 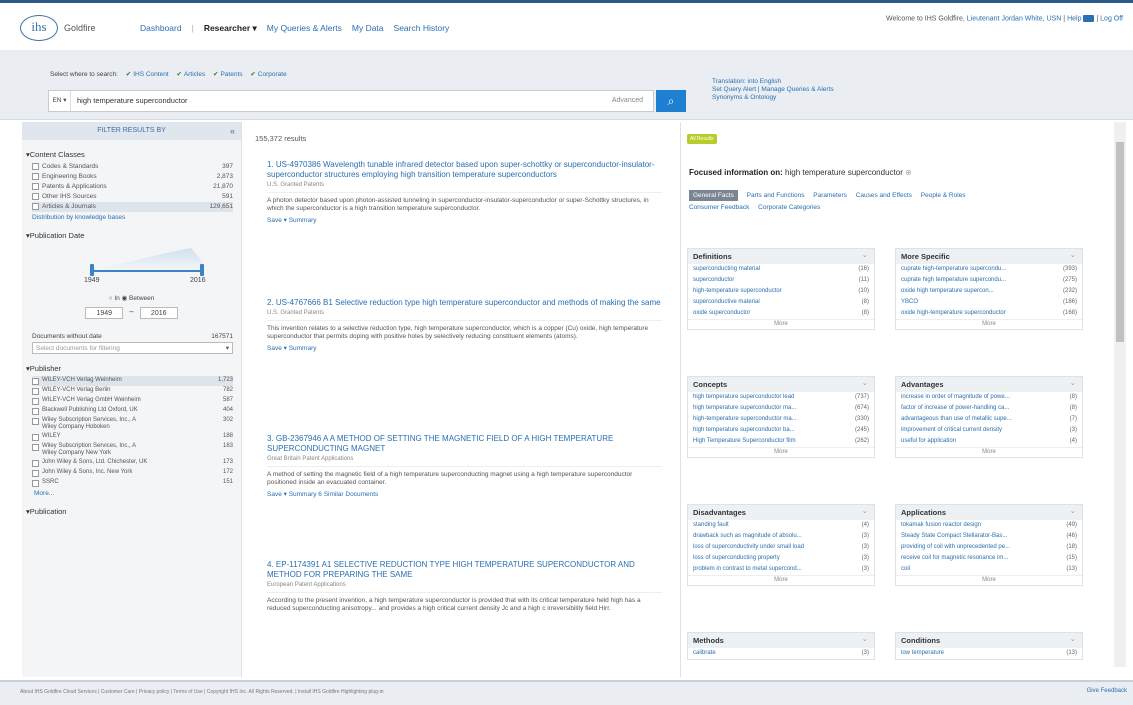 What do you see at coordinates (781, 558) in the screenshot?
I see `box-row: loss of superconducting property (3)` at bounding box center [781, 558].